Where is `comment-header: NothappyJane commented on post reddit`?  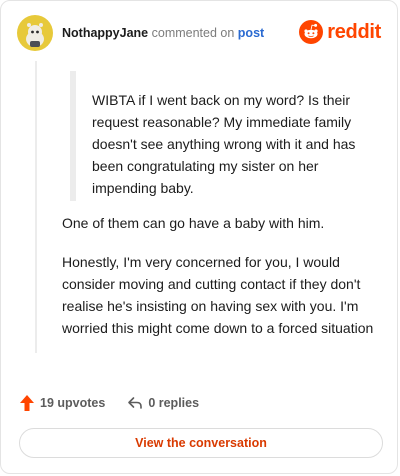 comment-header: NothappyJane commented on post reddit is located at coordinates (199, 33).